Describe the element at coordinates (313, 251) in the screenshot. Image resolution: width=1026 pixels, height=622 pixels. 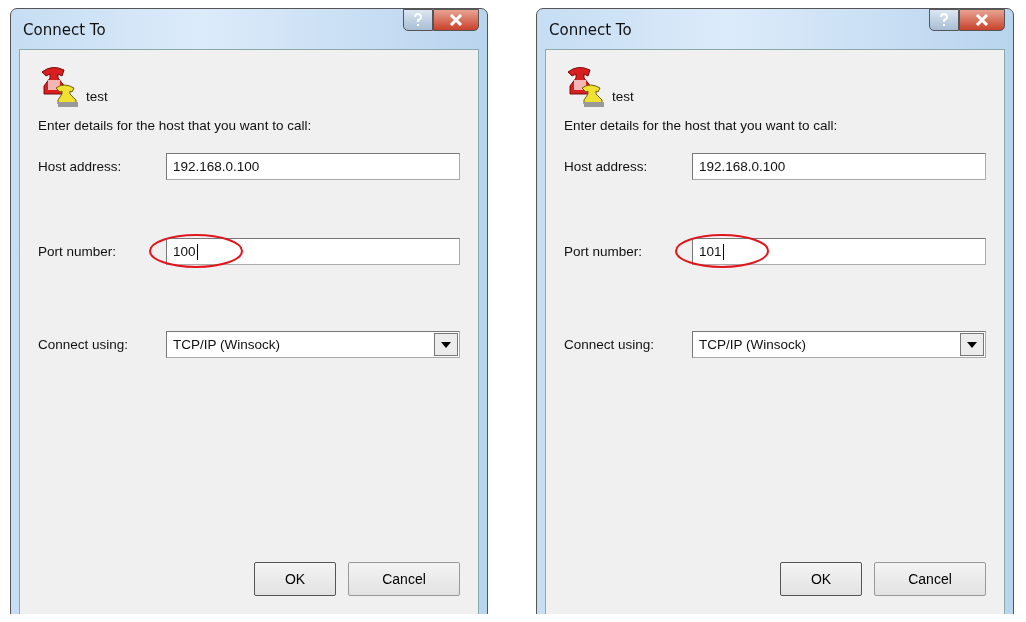
I see `port-number-field: 100` at that location.